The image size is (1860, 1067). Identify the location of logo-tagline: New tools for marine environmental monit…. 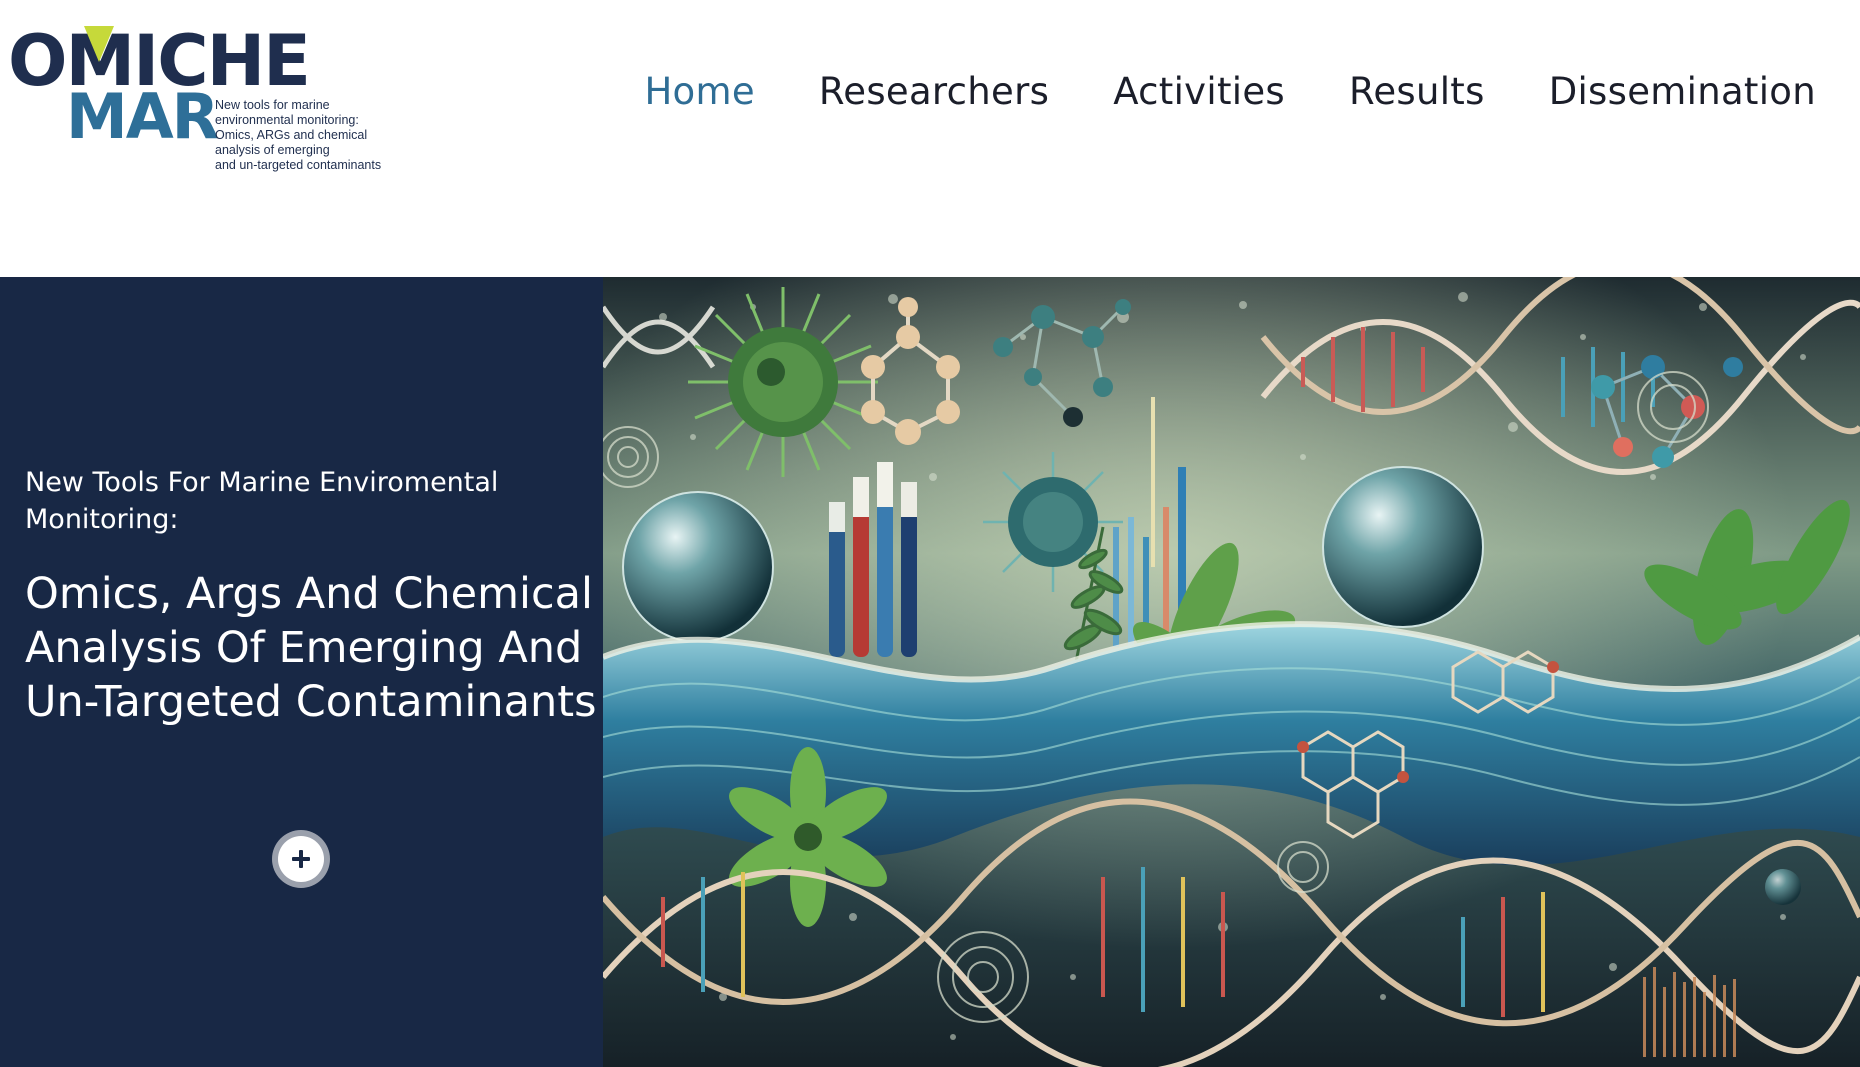
(320, 135).